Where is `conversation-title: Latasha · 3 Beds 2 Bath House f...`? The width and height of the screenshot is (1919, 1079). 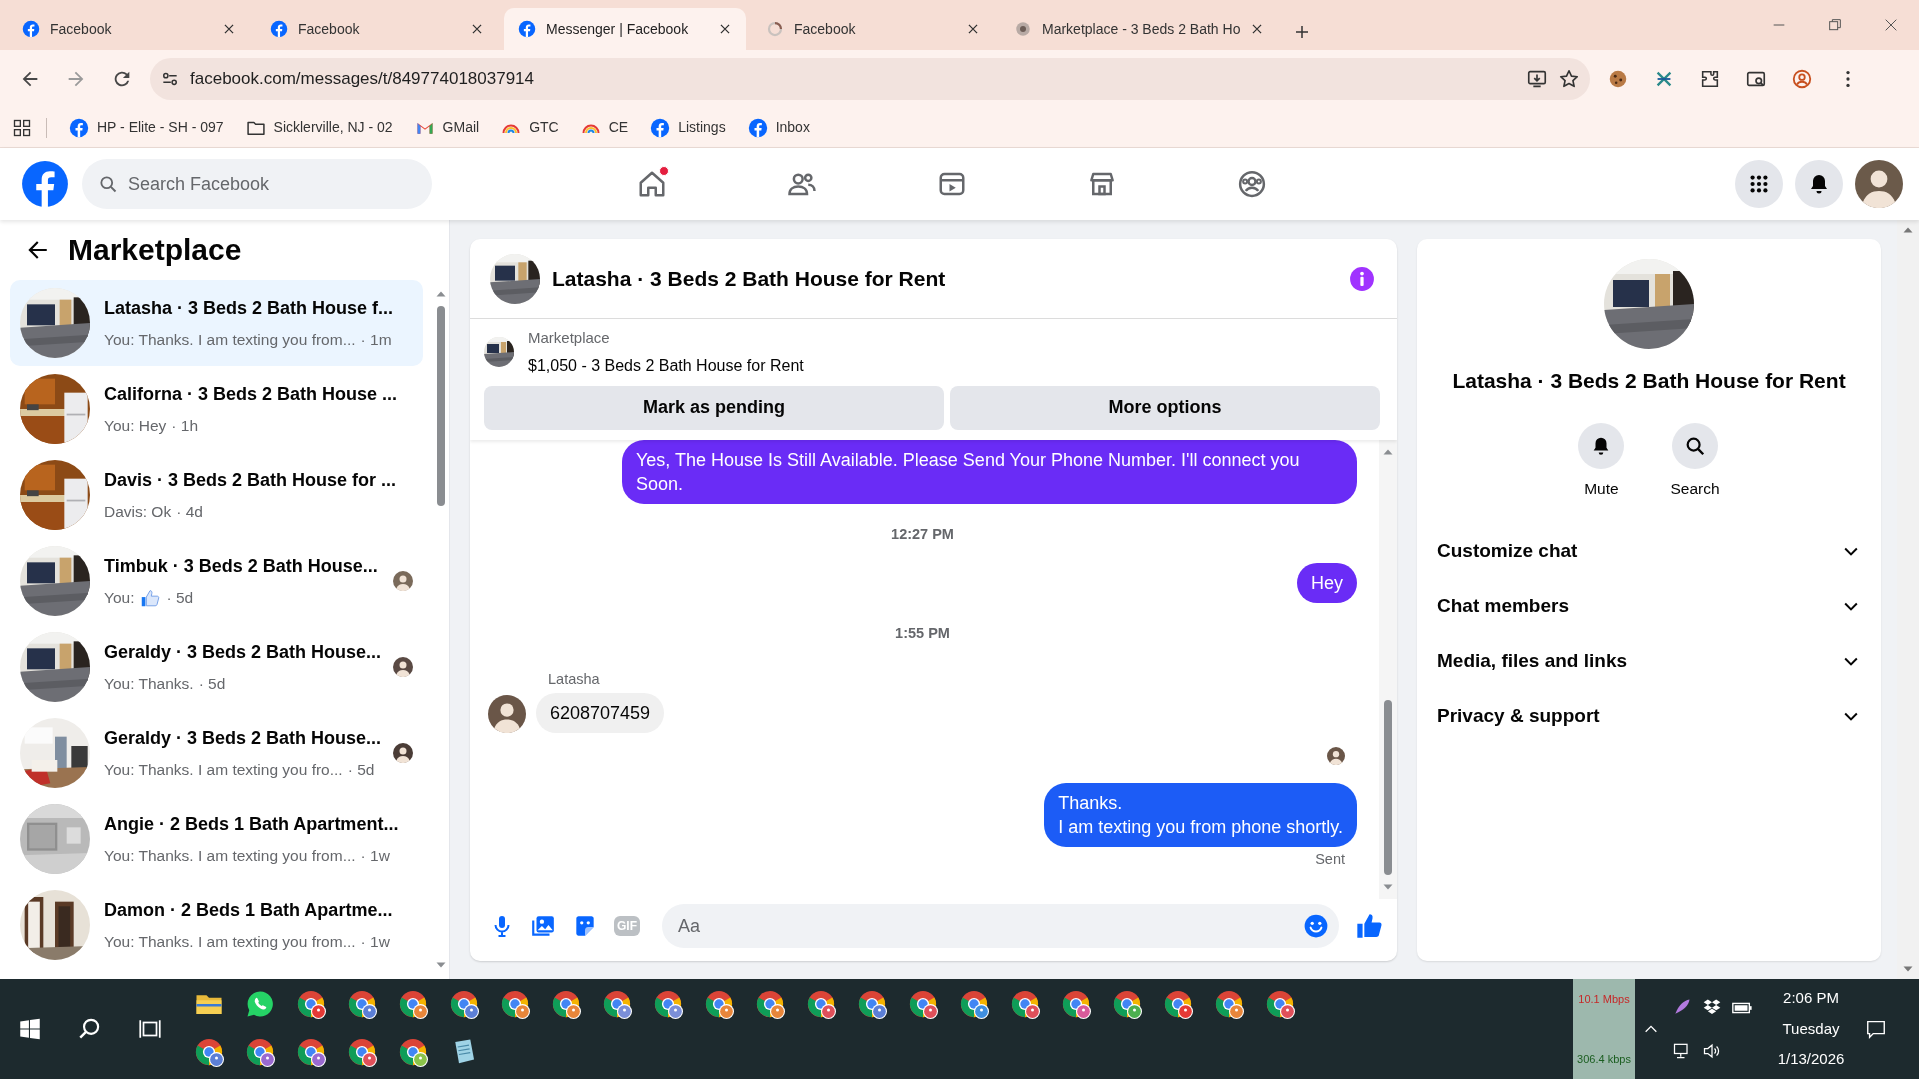 conversation-title: Latasha · 3 Beds 2 Bath House f... is located at coordinates (249, 308).